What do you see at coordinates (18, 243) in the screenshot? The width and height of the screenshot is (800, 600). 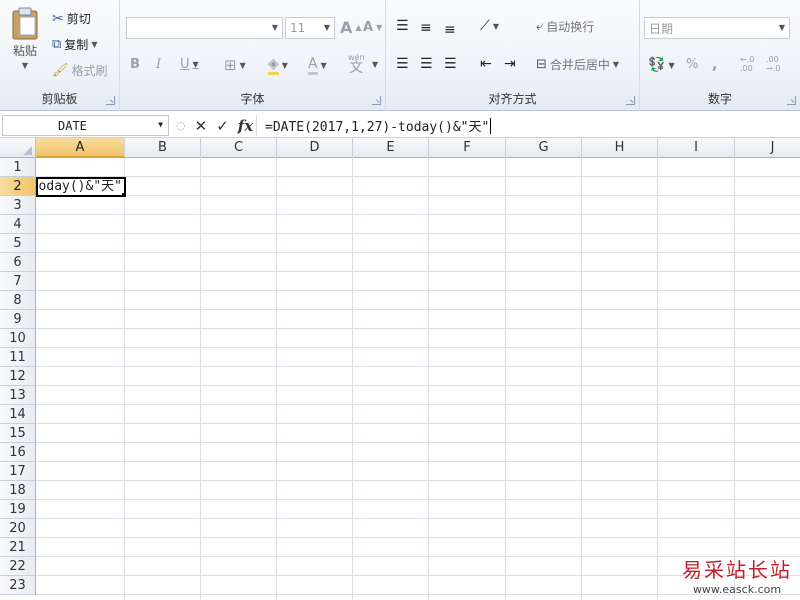 I see `row-header-5: 5` at bounding box center [18, 243].